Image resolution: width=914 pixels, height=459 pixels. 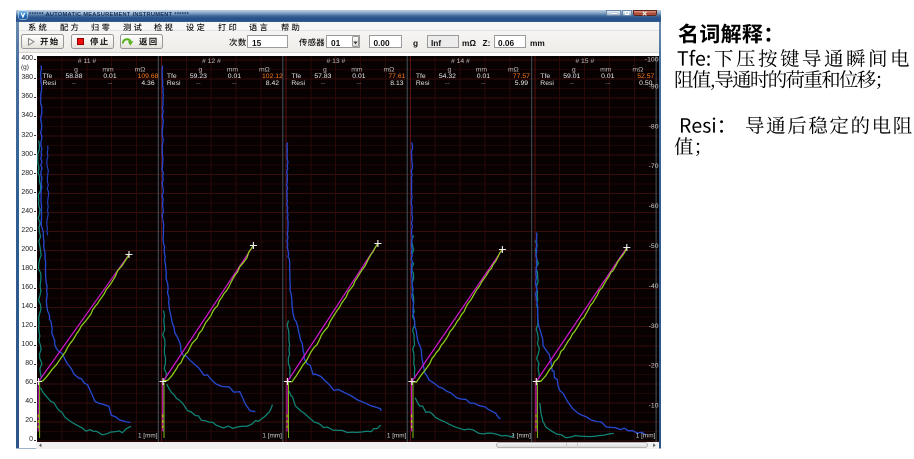 What do you see at coordinates (335, 60) in the screenshot?
I see `svg-text: # 13 #` at bounding box center [335, 60].